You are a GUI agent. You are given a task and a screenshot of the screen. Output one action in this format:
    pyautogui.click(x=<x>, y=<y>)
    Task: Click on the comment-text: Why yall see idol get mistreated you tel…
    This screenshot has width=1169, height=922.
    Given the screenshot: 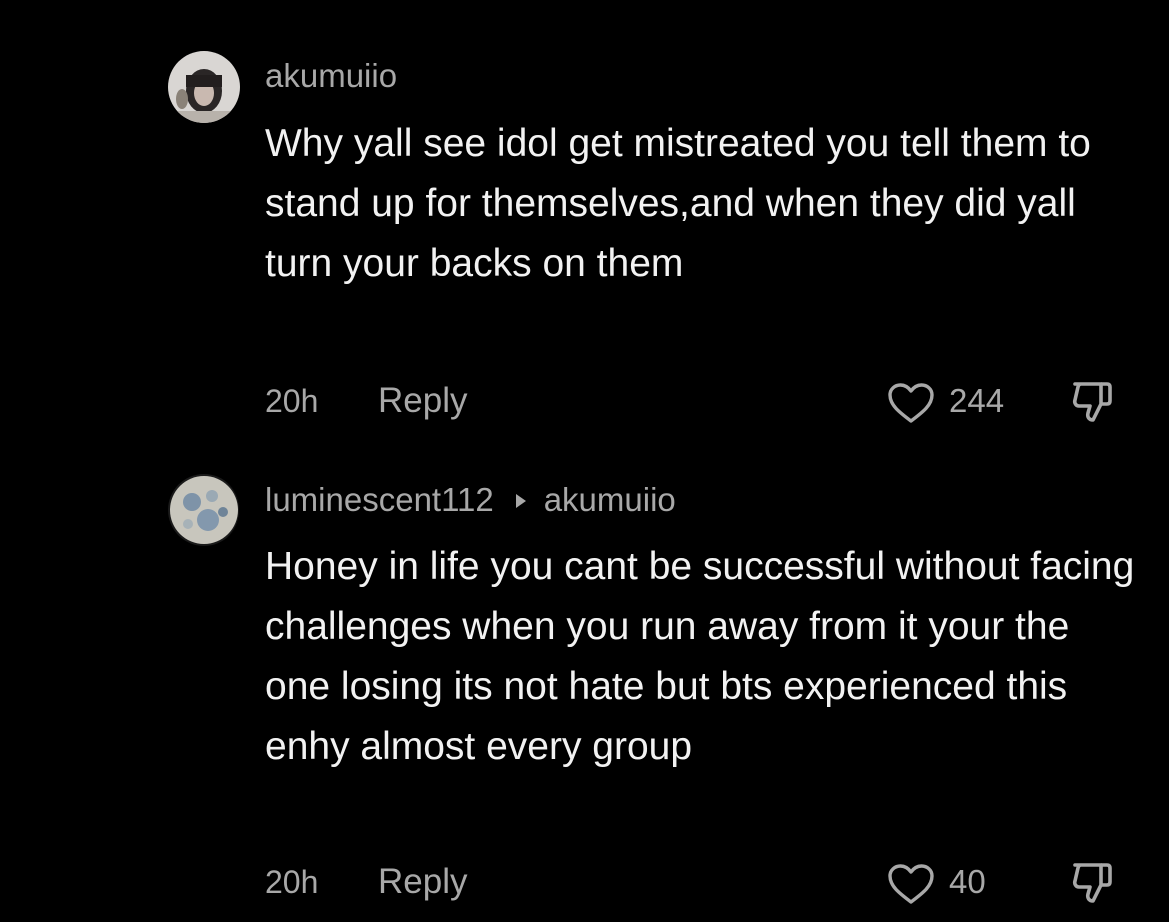 What is the action you would take?
    pyautogui.click(x=678, y=203)
    